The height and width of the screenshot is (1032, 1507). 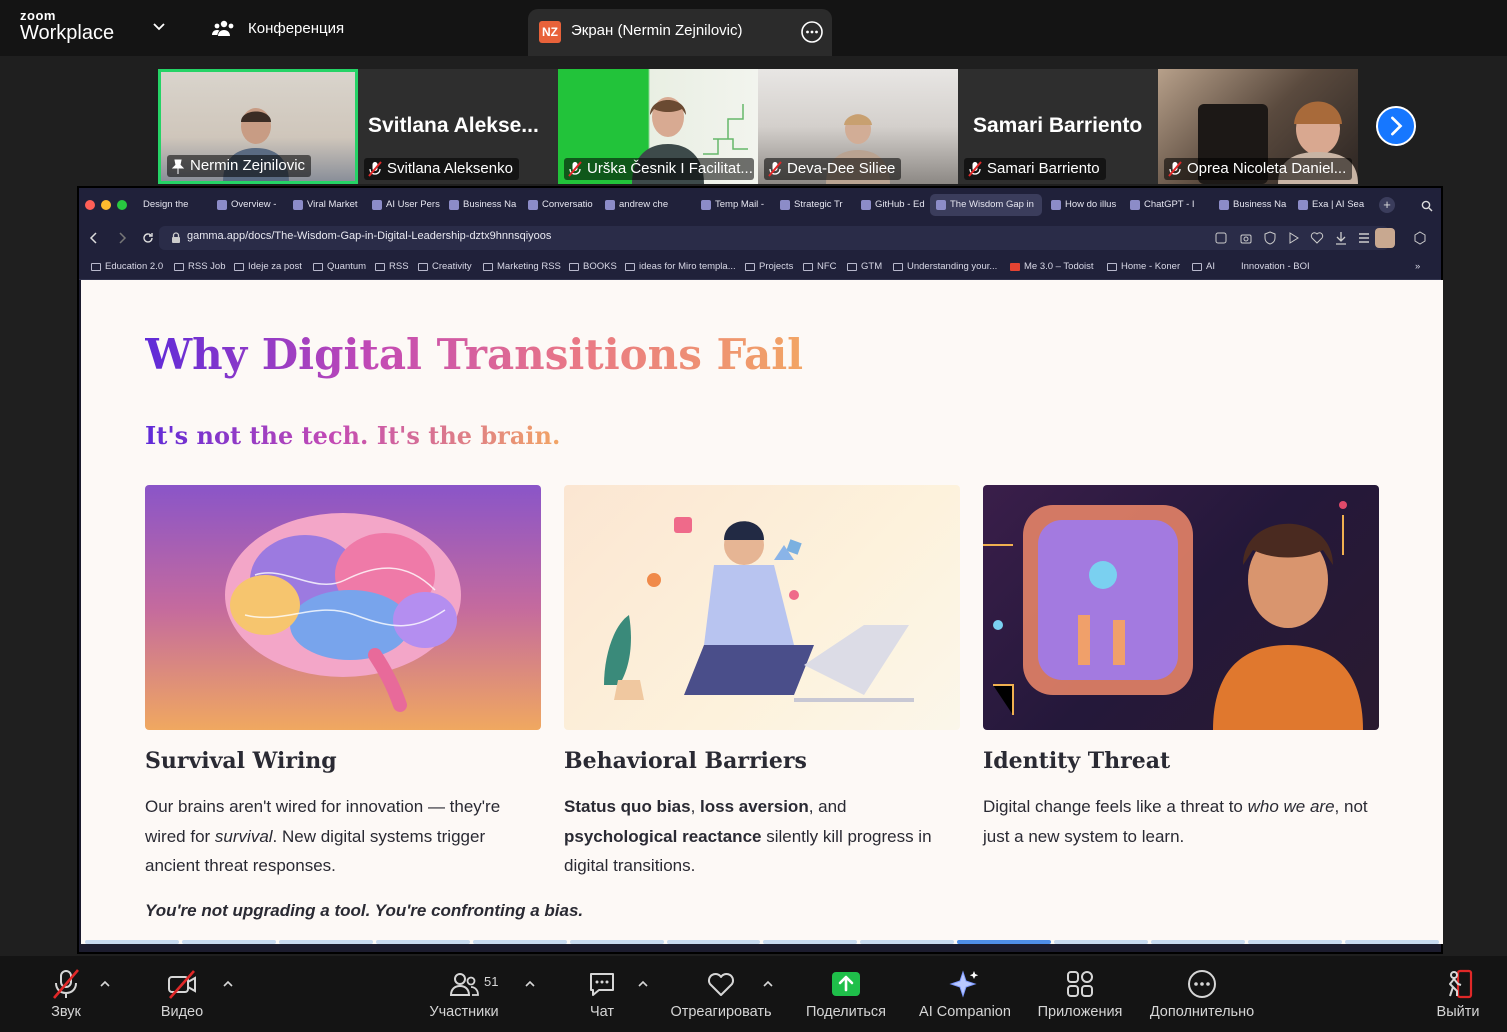 I want to click on bookmark-link: Home - Koner, so click(x=1143, y=266).